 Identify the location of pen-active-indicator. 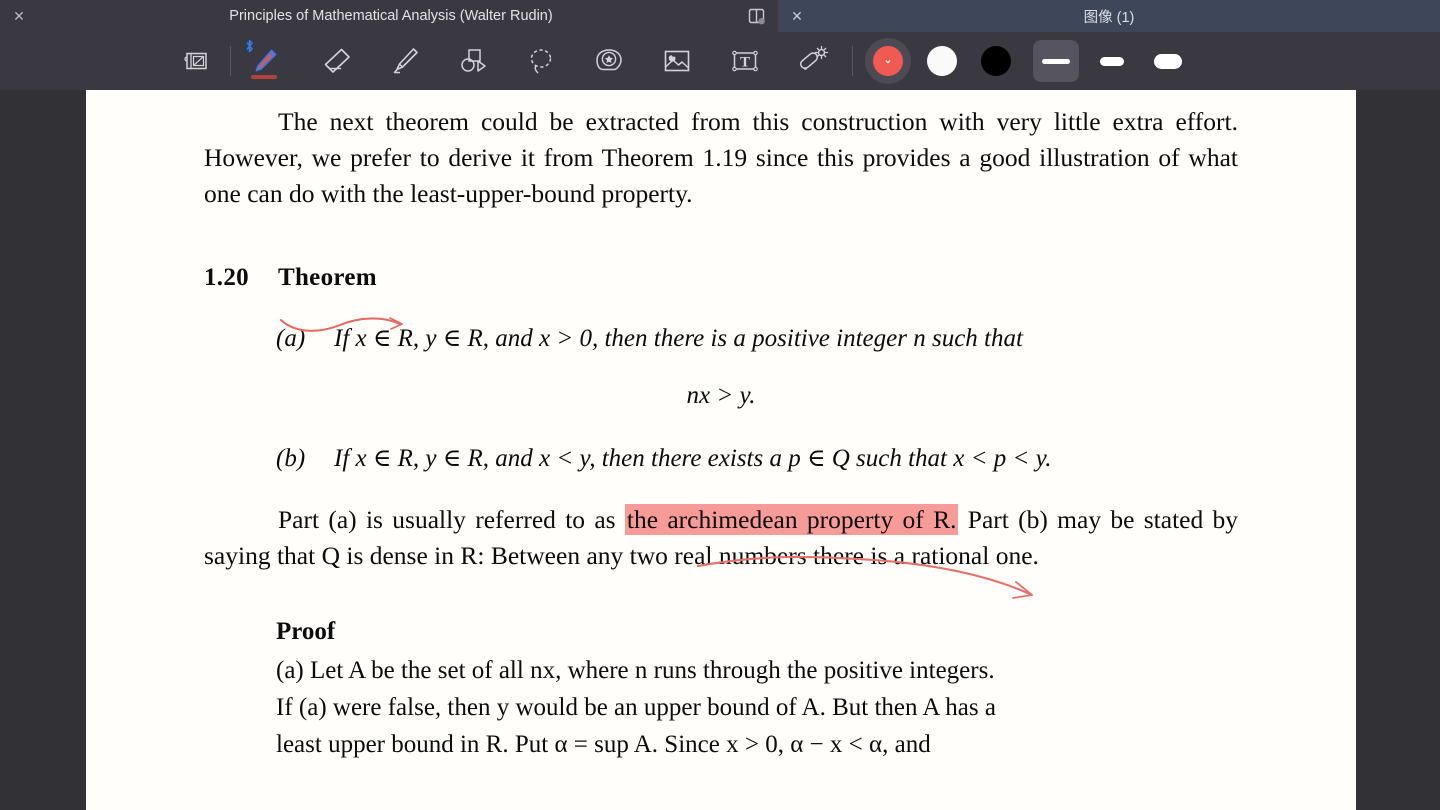
(264, 77).